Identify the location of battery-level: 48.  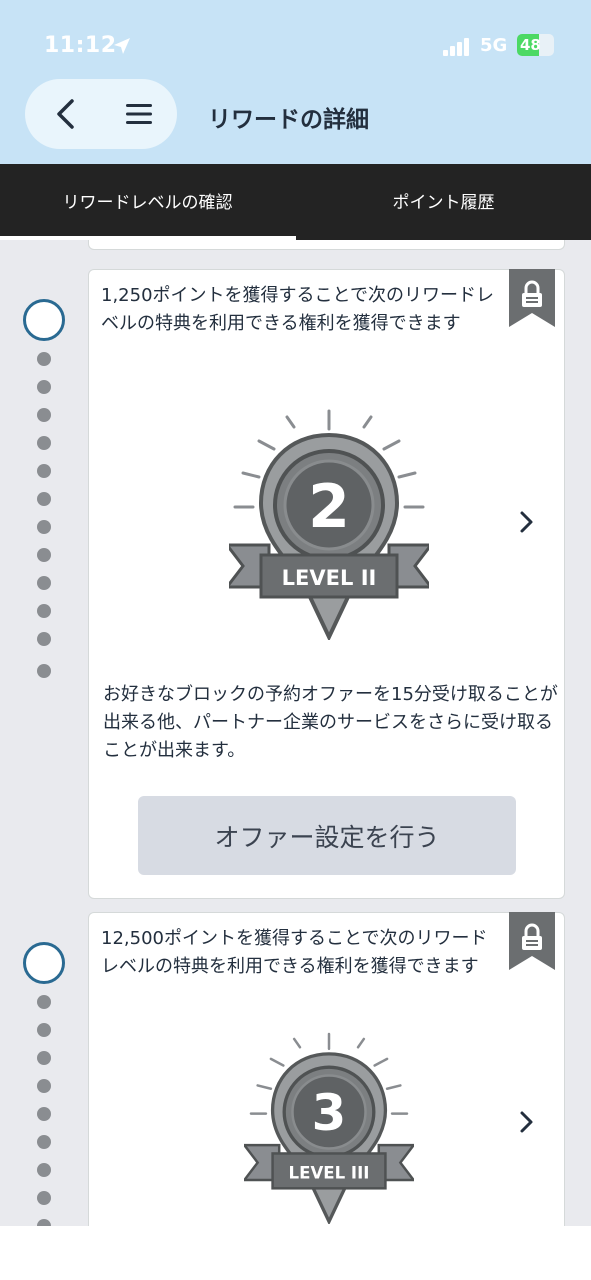
(530, 45).